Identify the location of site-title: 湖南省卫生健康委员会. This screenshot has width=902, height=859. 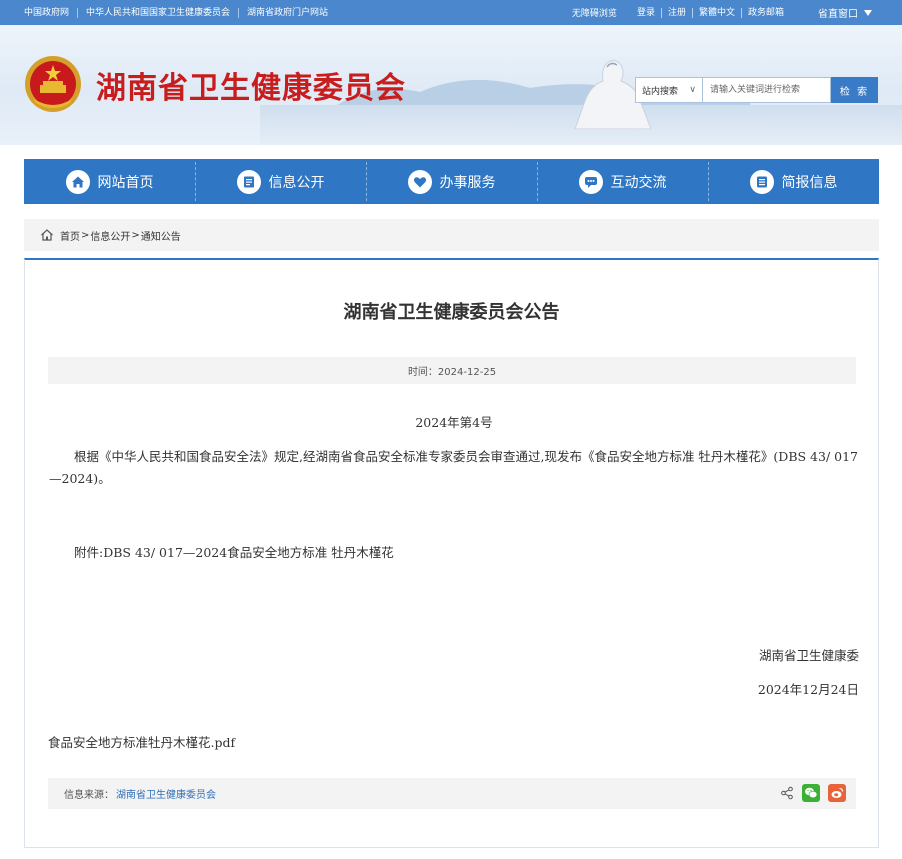
(251, 85).